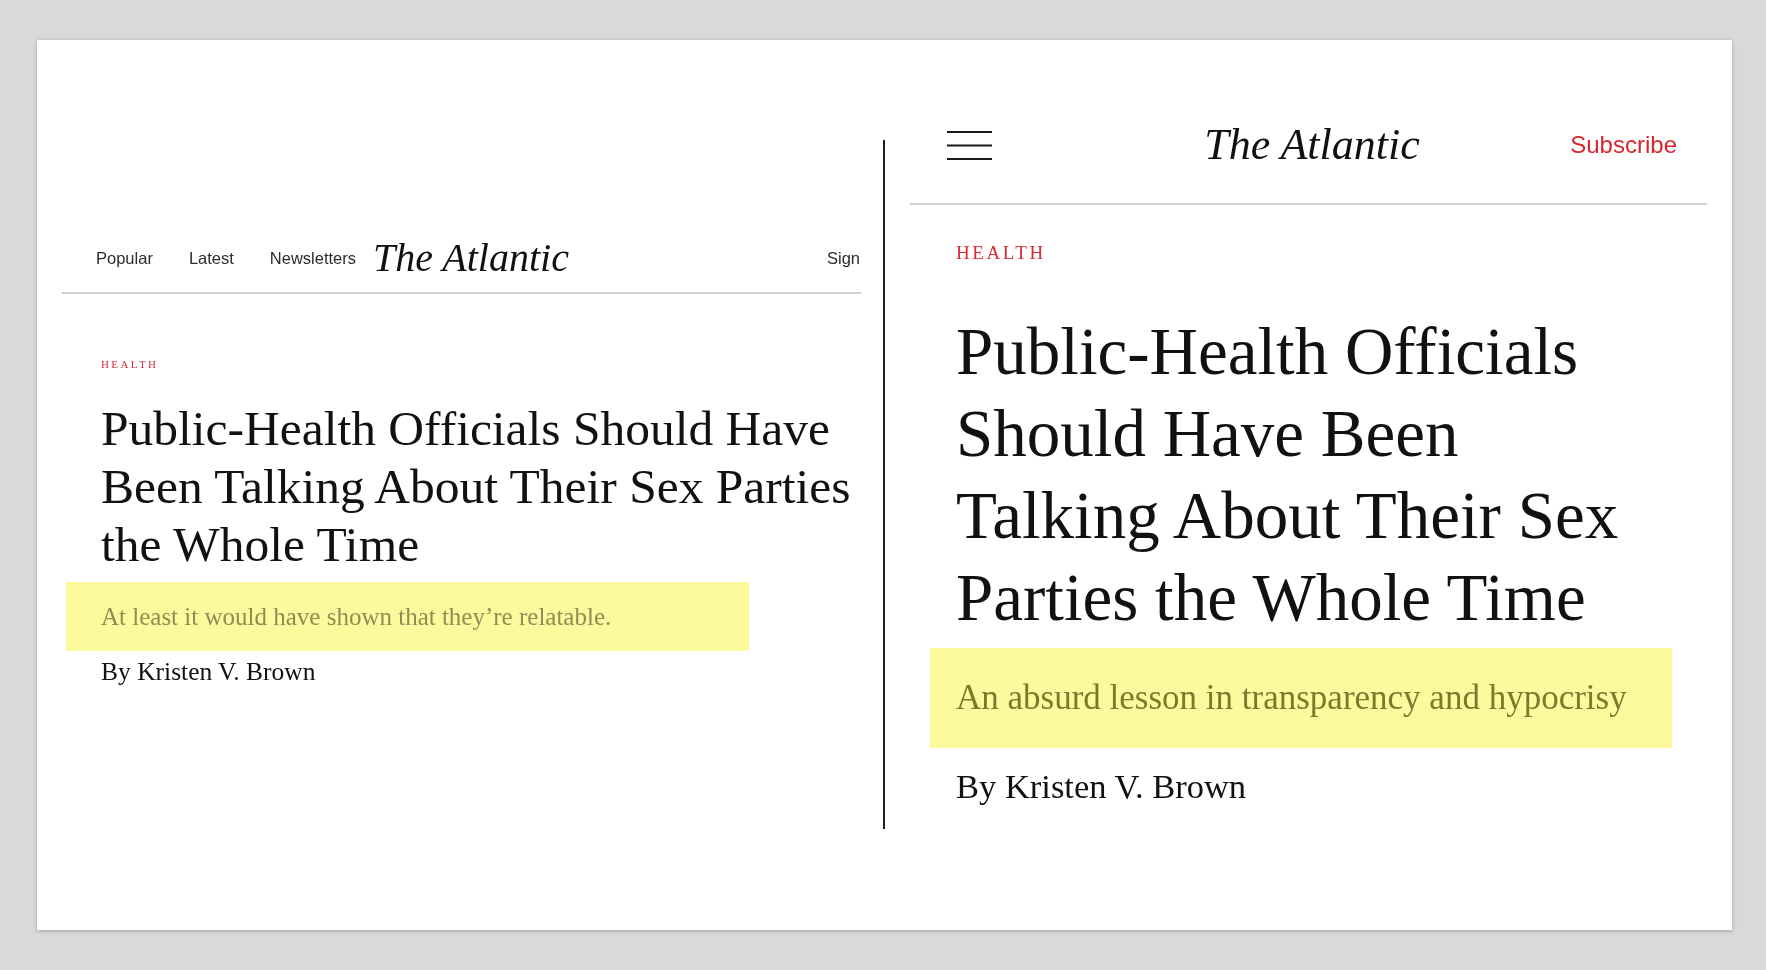  What do you see at coordinates (313, 258) in the screenshot?
I see `nav-link: Newsletters` at bounding box center [313, 258].